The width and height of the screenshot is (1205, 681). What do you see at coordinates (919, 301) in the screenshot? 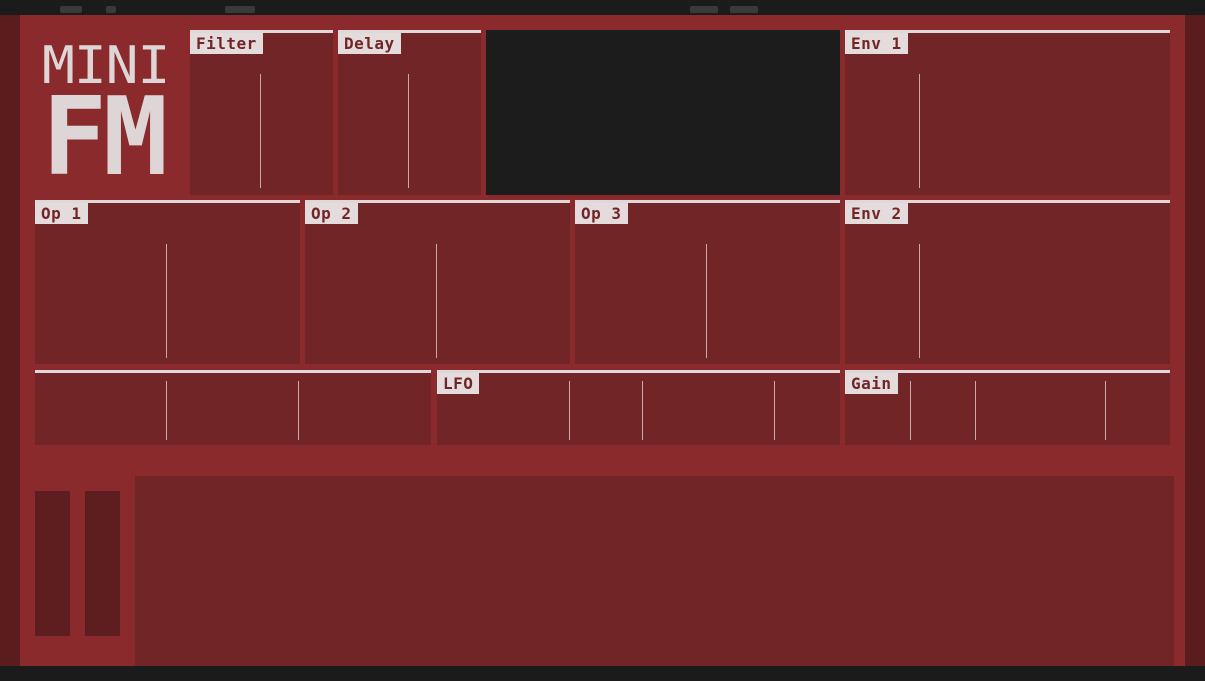
I see `env2-slider` at bounding box center [919, 301].